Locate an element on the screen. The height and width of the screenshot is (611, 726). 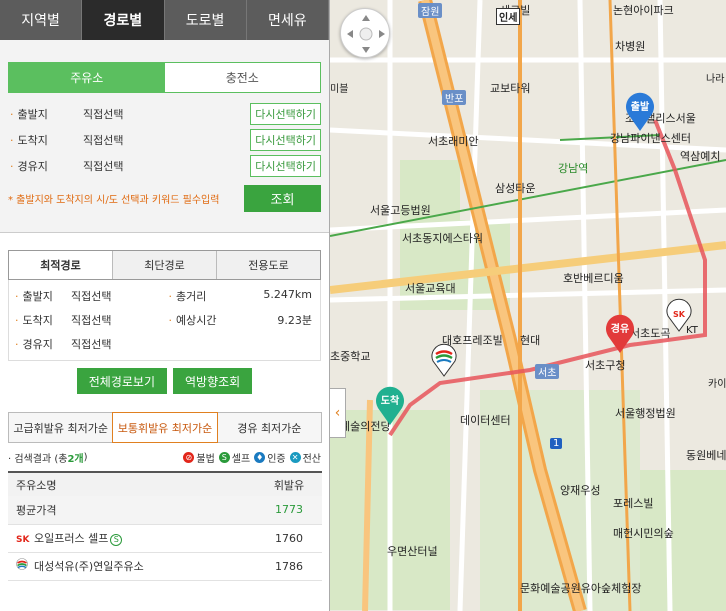
map-label: 우면산터널 is located at coordinates (412, 551).